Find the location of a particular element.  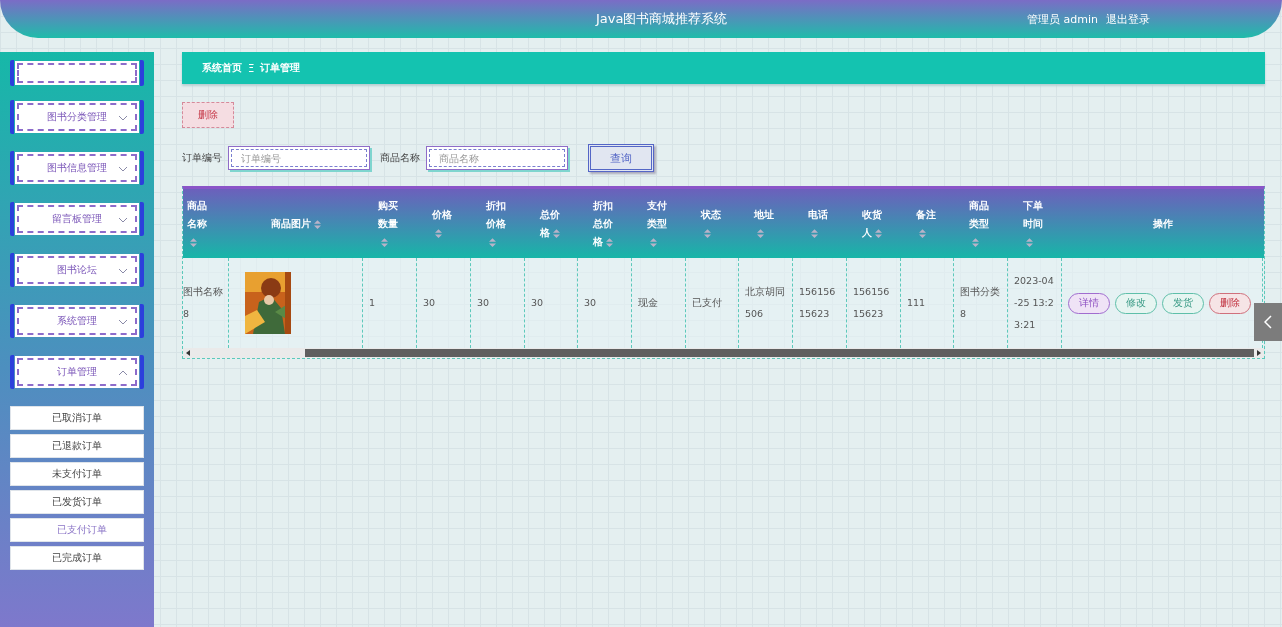

table-cell-text: 图书名称8 is located at coordinates (203, 303).